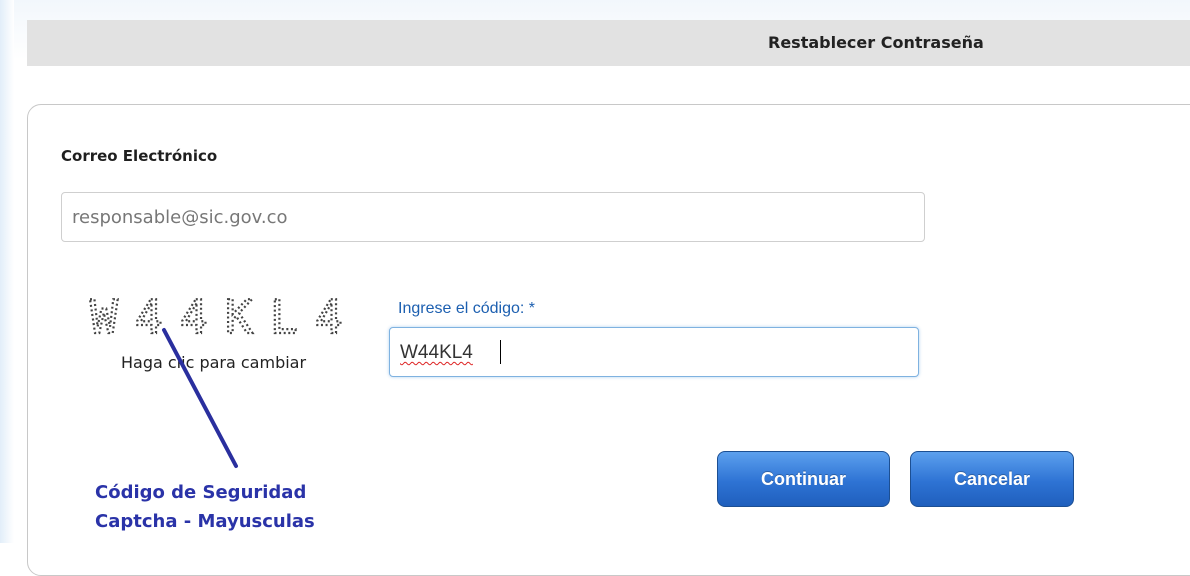  I want to click on annotation-line-2: Captcha - Mayusculas, so click(205, 521).